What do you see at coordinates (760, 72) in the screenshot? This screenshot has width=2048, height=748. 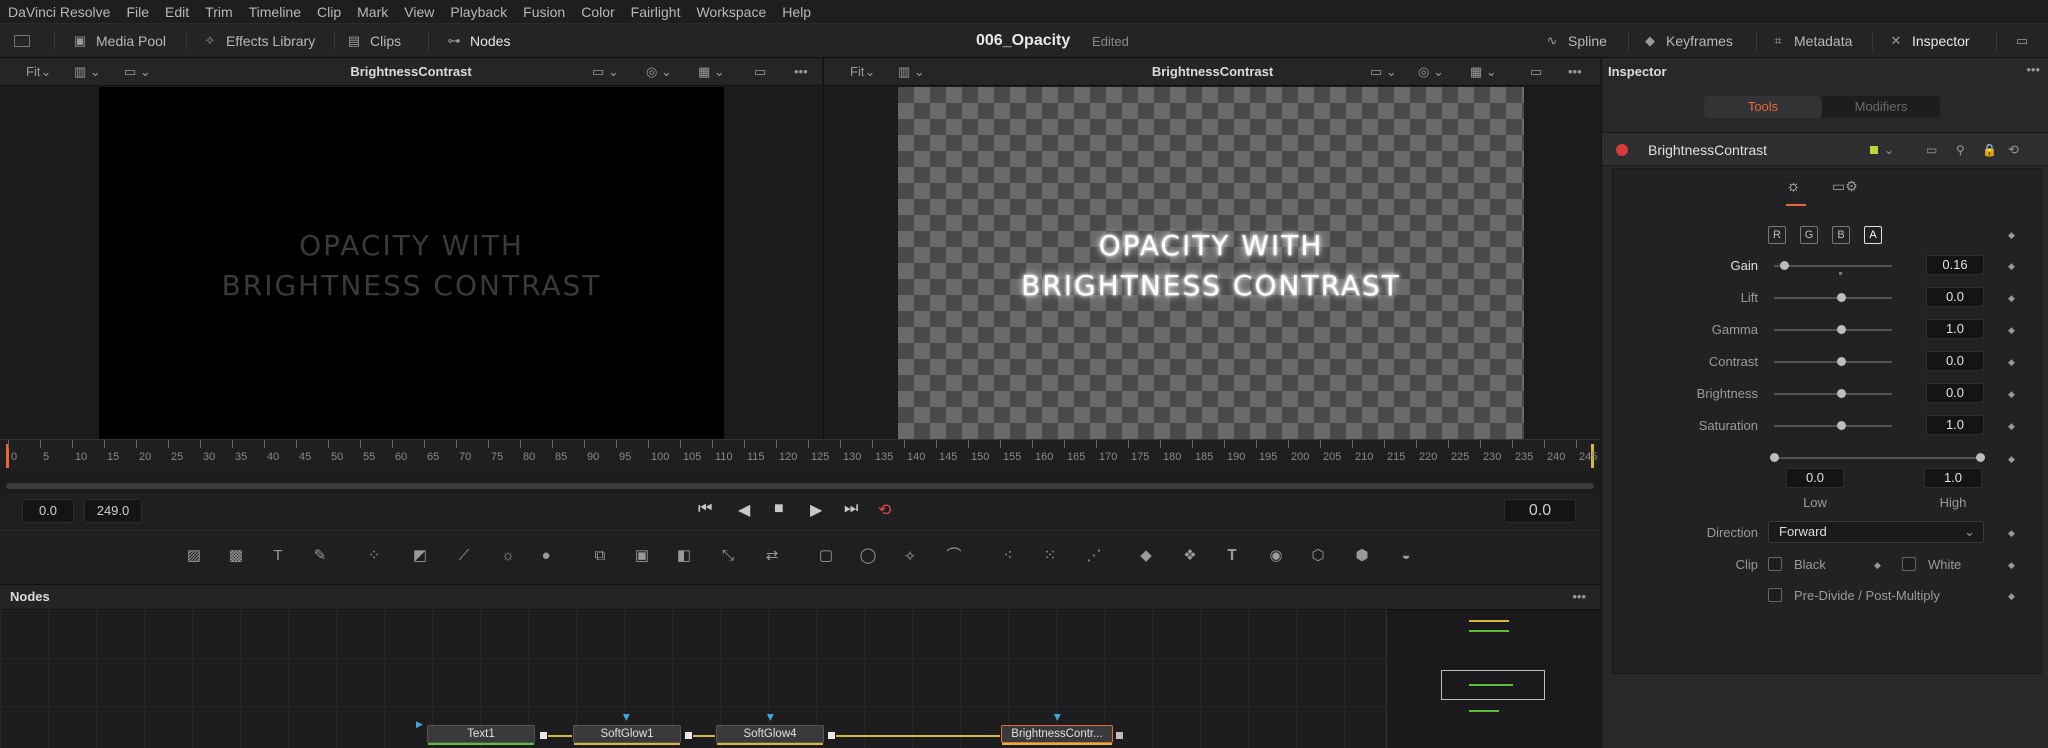 I see `viewer1-single-icon: ▭` at bounding box center [760, 72].